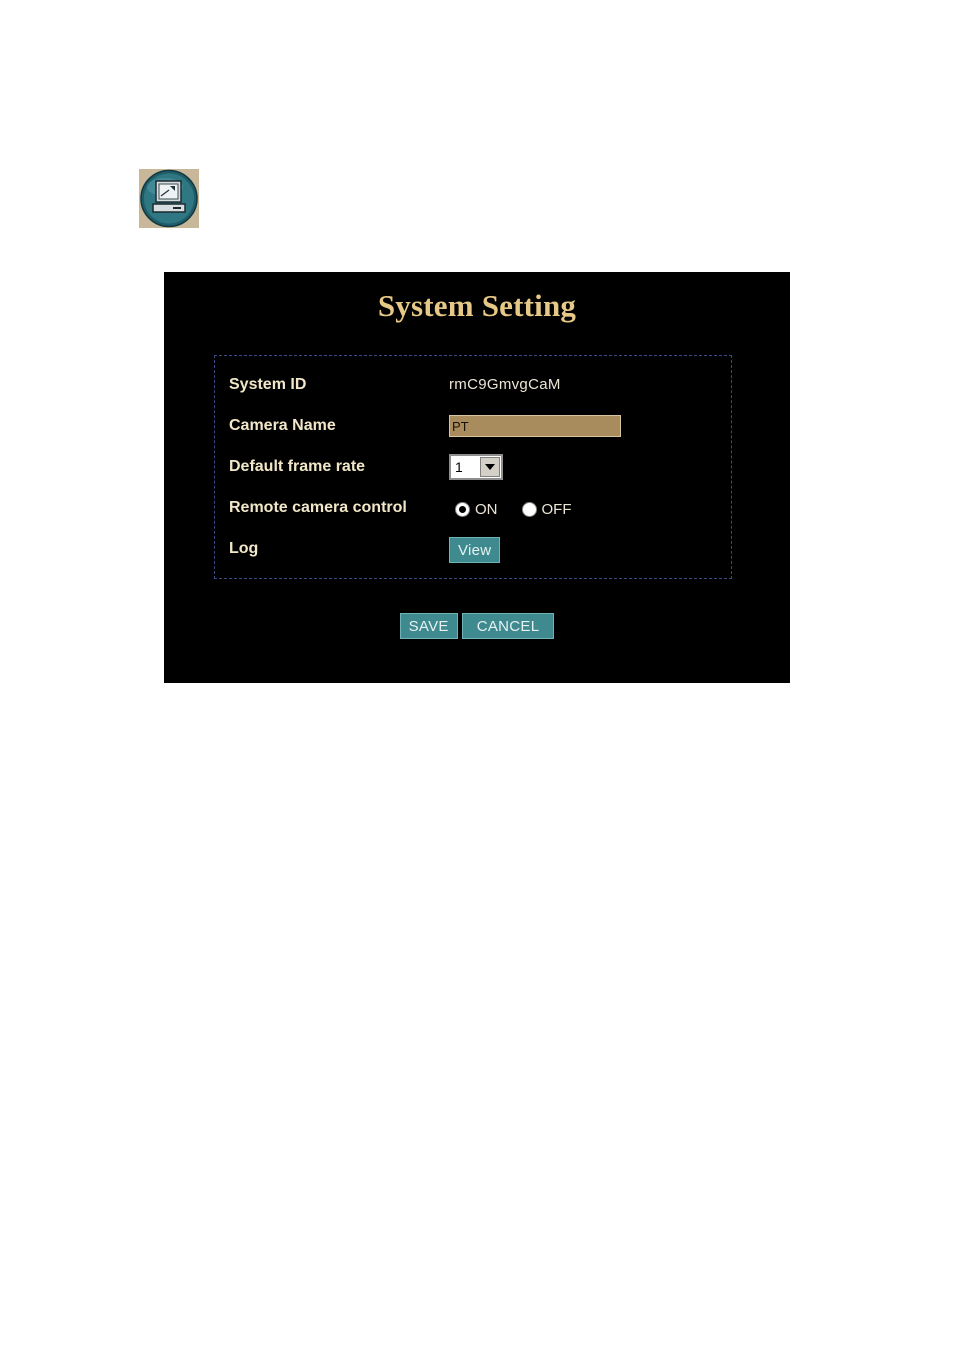 This screenshot has height=1351, width=954. What do you see at coordinates (268, 384) in the screenshot?
I see `system-id-label: System ID` at bounding box center [268, 384].